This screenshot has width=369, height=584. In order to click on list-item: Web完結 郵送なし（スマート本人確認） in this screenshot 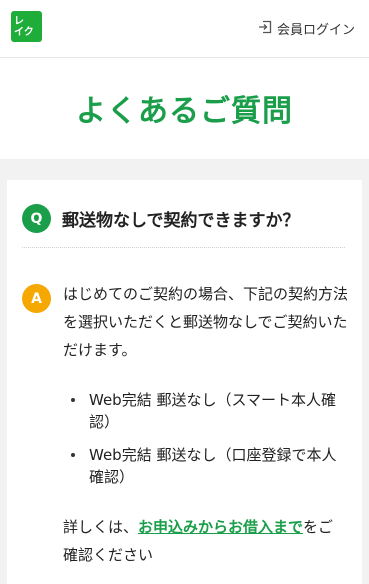, I will do `click(205, 411)`.